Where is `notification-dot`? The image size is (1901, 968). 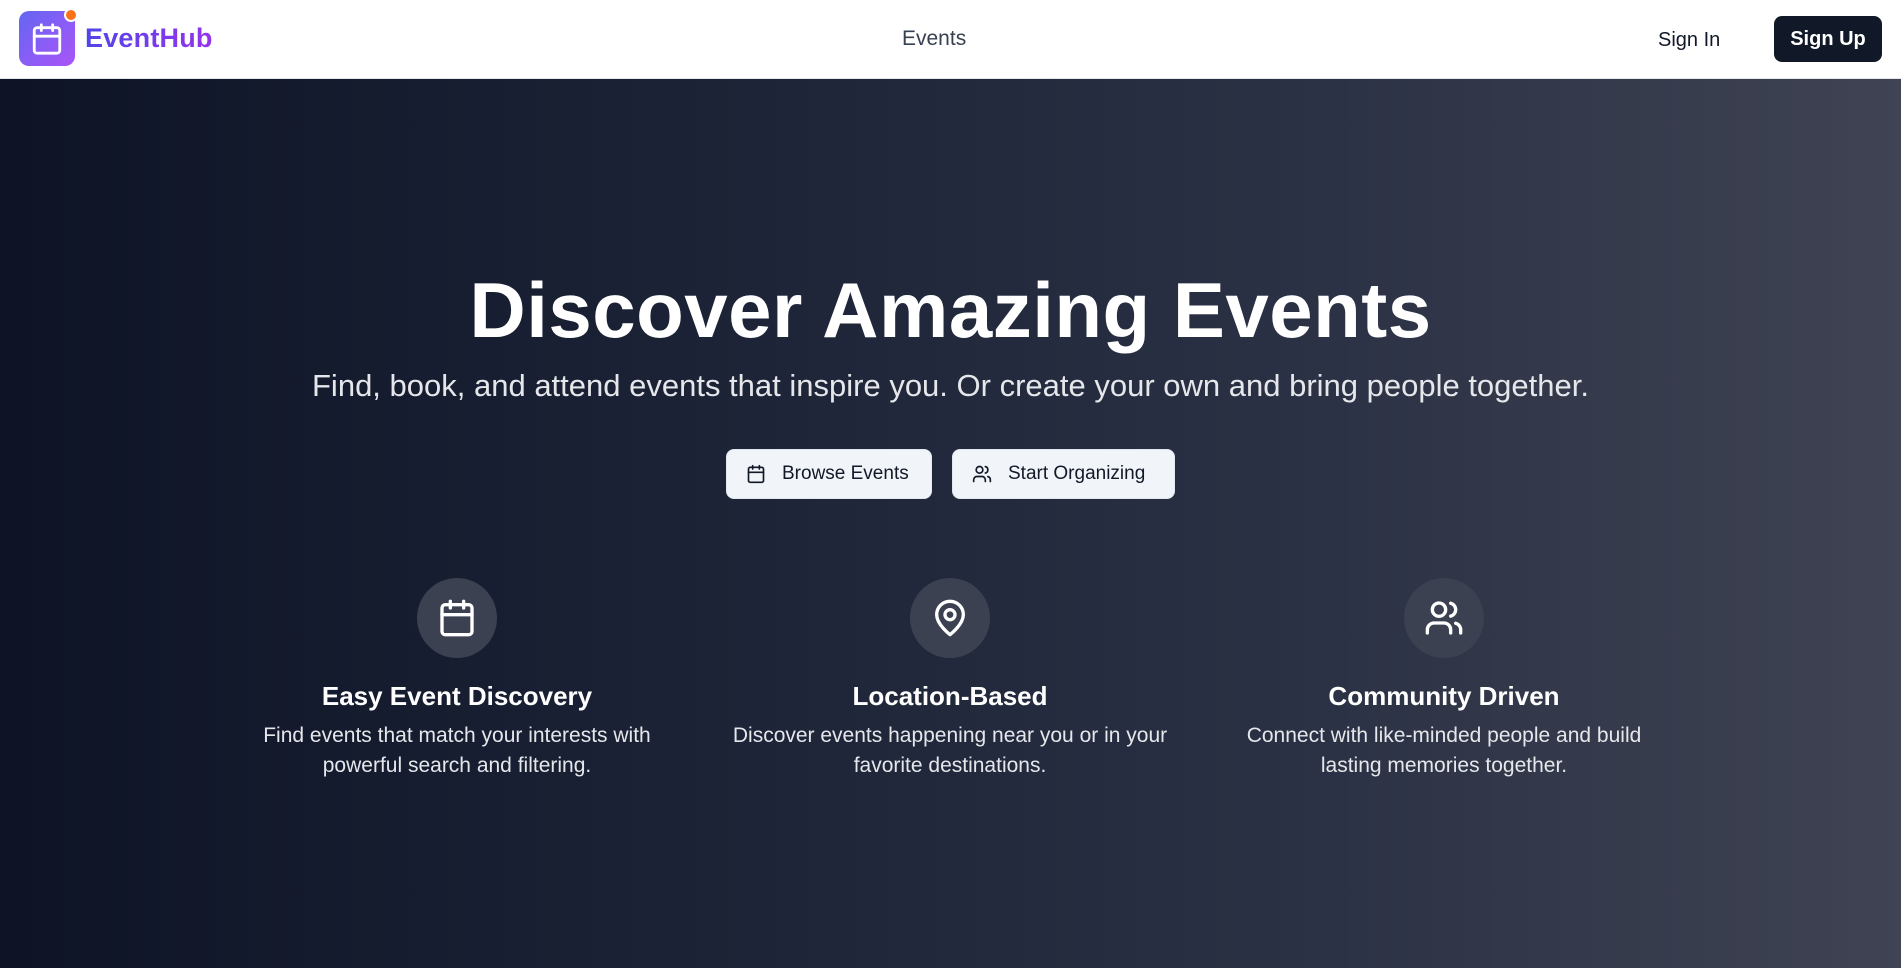 notification-dot is located at coordinates (71, 15).